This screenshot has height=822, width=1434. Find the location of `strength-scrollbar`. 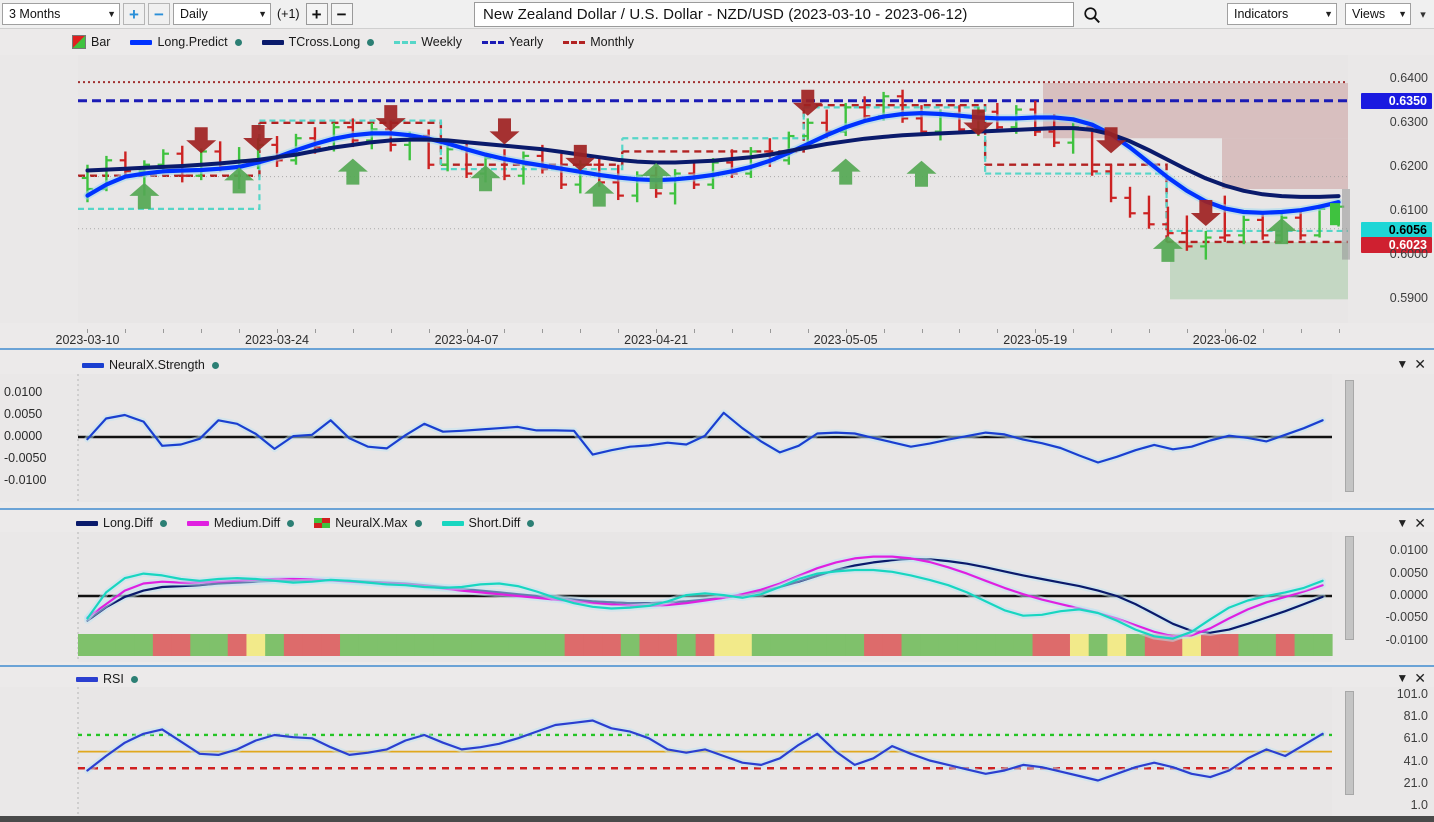

strength-scrollbar is located at coordinates (1349, 436).